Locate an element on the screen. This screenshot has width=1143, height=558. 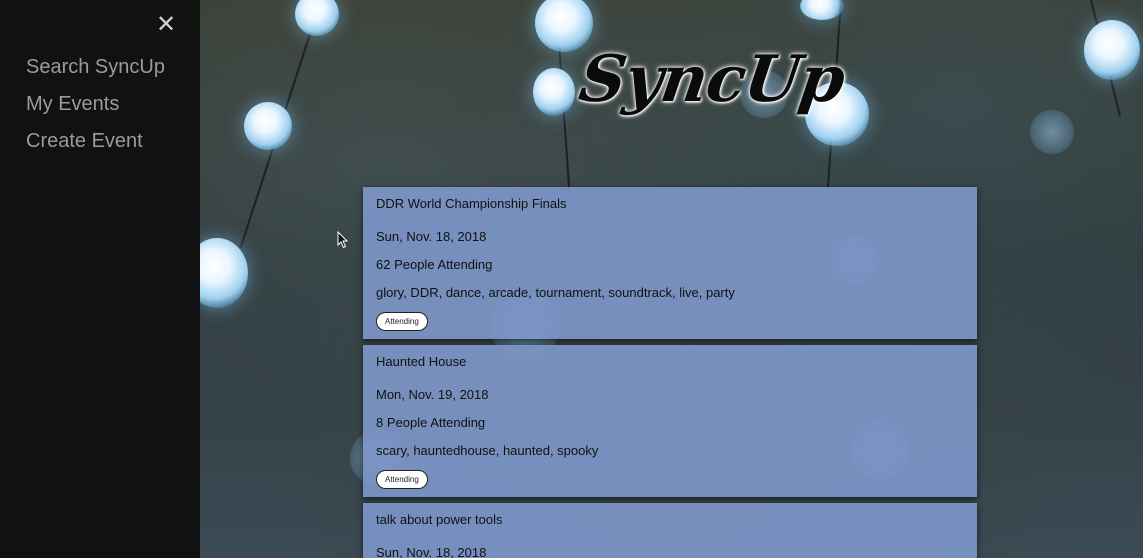
event-title: Haunted House is located at coordinates (421, 361).